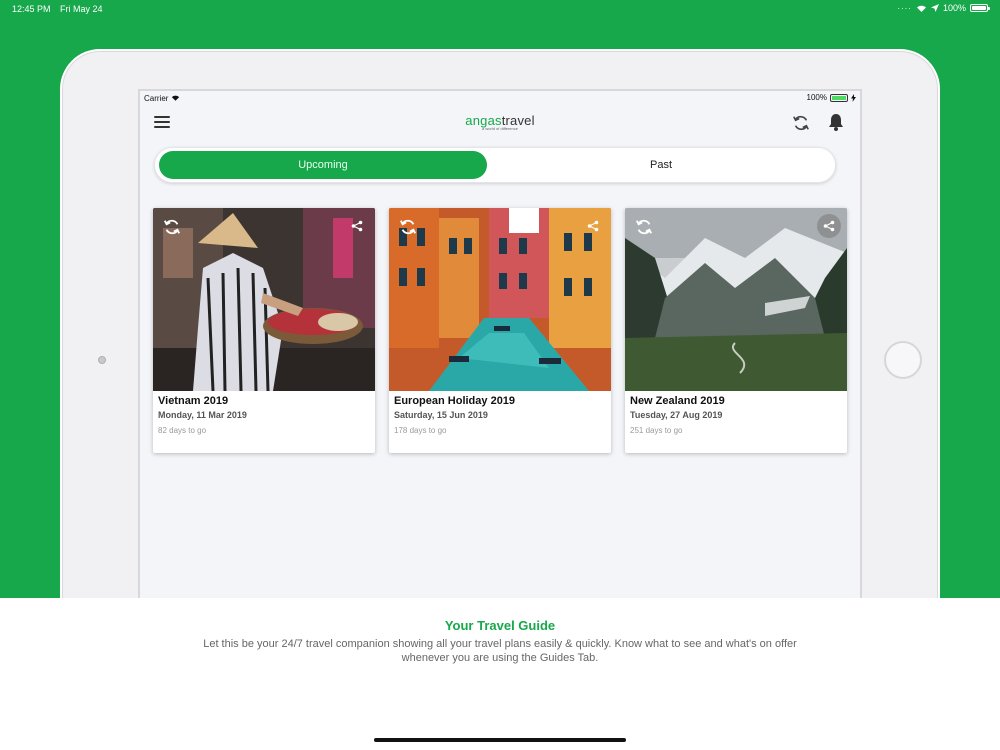 This screenshot has width=1000, height=750. I want to click on promo-title: Your Travel Guide, so click(500, 625).